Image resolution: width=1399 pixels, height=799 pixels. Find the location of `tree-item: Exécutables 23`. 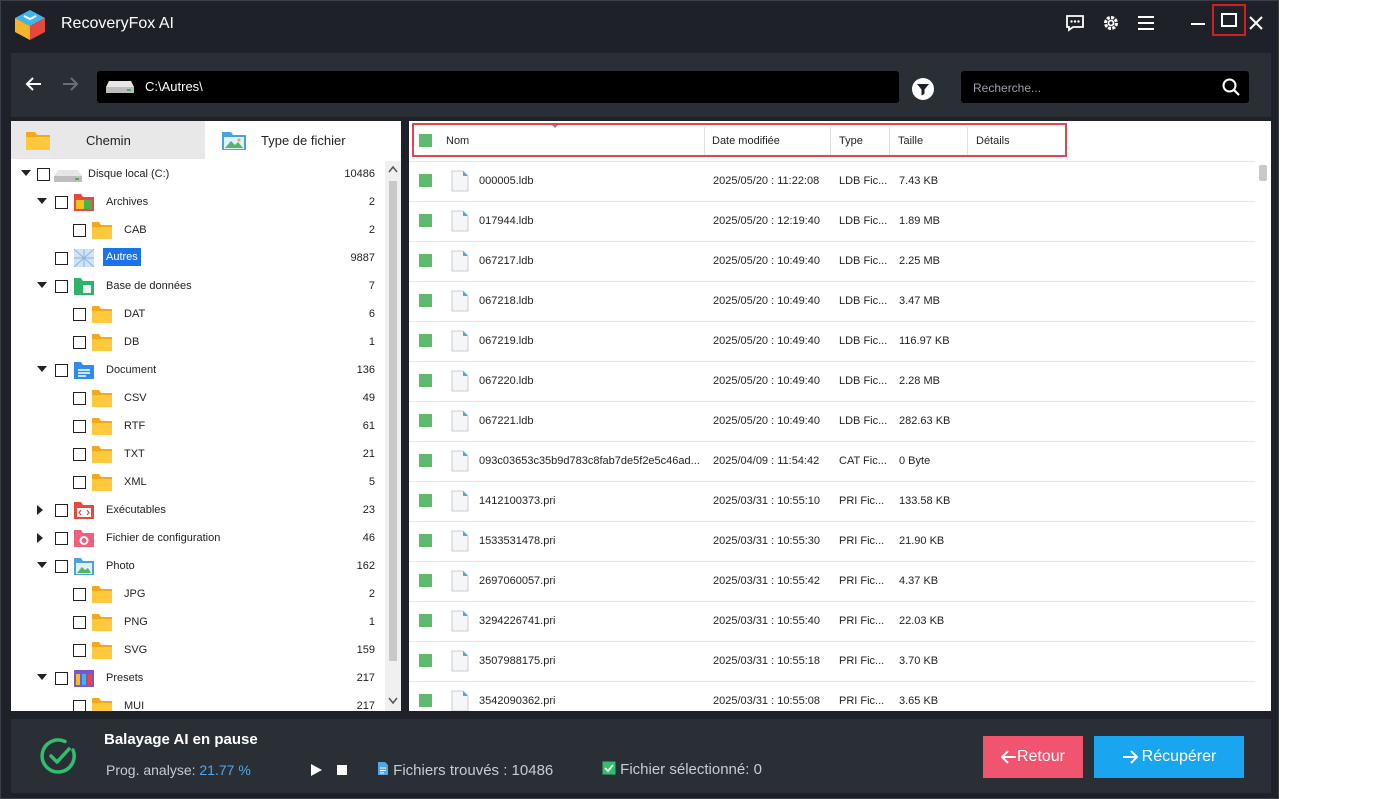

tree-item: Exécutables 23 is located at coordinates (198, 511).